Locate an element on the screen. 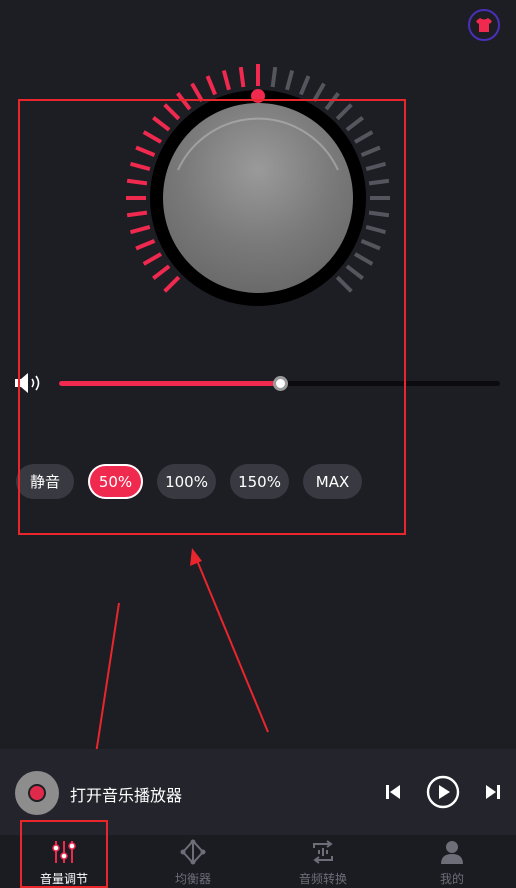 The width and height of the screenshot is (516, 888). annotation-tab-box is located at coordinates (64, 854).